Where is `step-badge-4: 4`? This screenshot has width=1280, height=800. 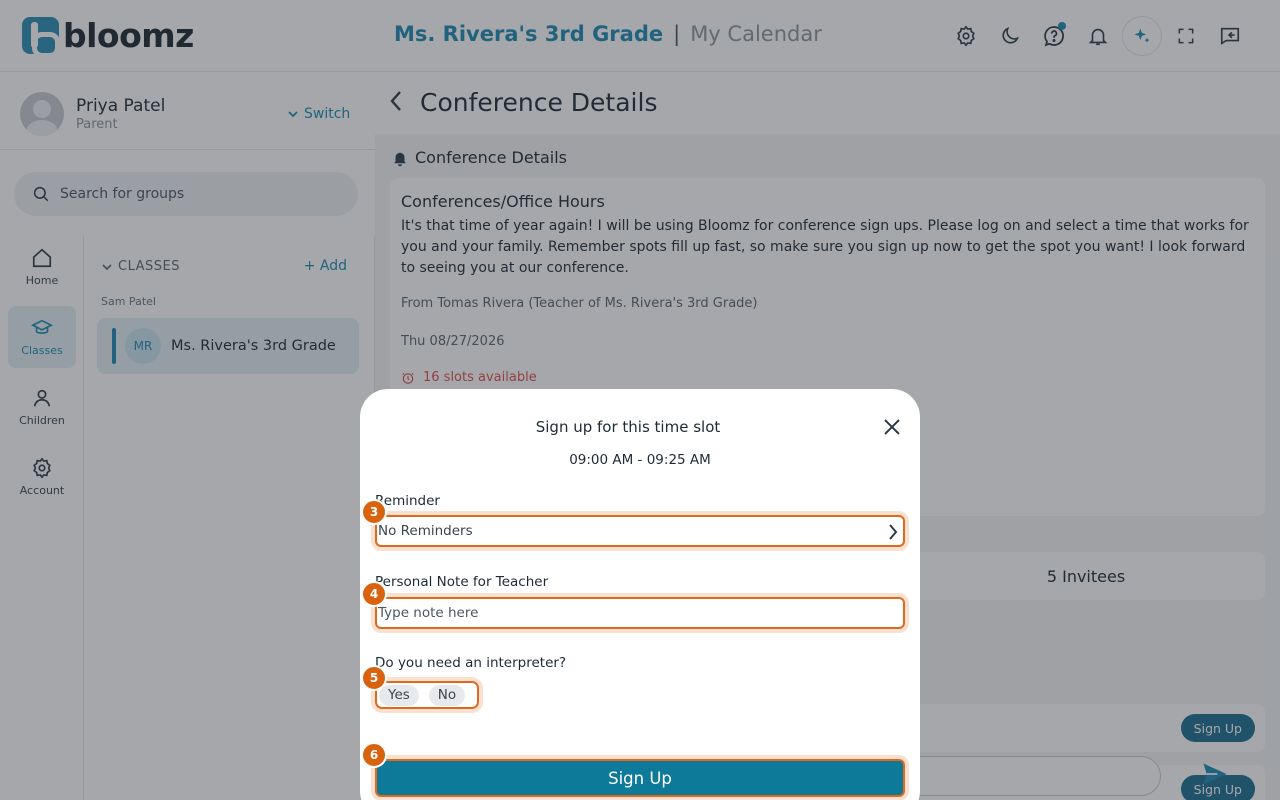 step-badge-4: 4 is located at coordinates (374, 594).